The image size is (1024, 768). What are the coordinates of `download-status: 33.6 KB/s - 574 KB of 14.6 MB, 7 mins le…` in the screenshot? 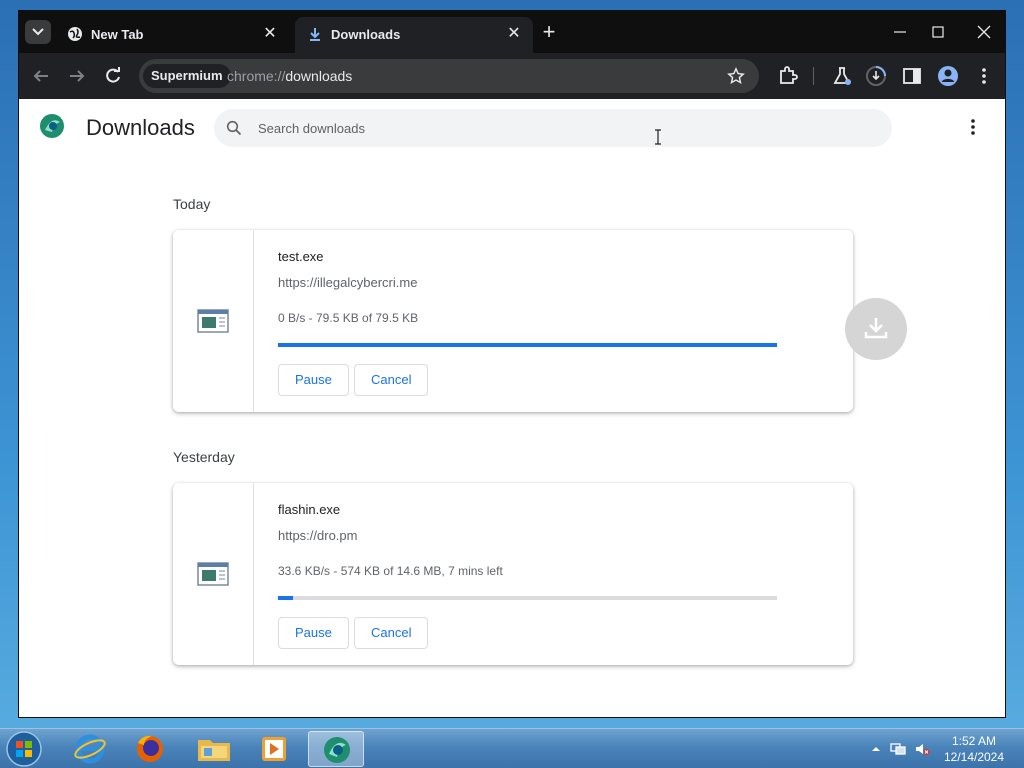 It's located at (390, 571).